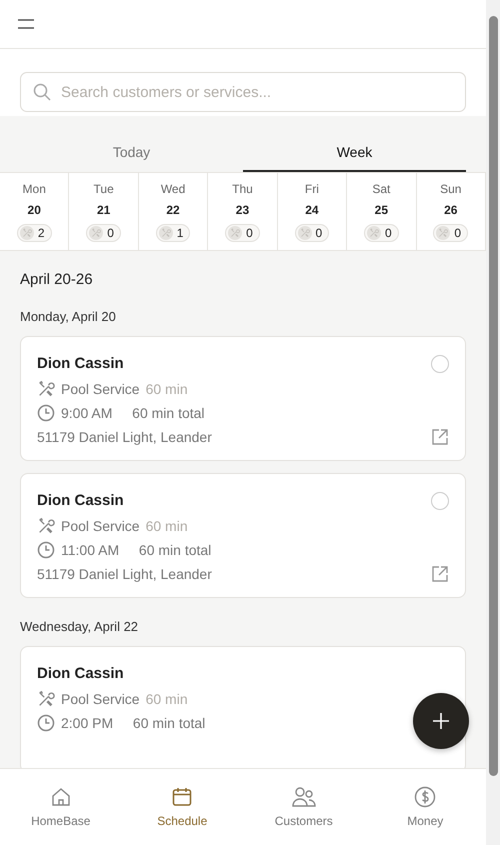 The image size is (500, 845). What do you see at coordinates (173, 210) in the screenshot?
I see `date-number: 22` at bounding box center [173, 210].